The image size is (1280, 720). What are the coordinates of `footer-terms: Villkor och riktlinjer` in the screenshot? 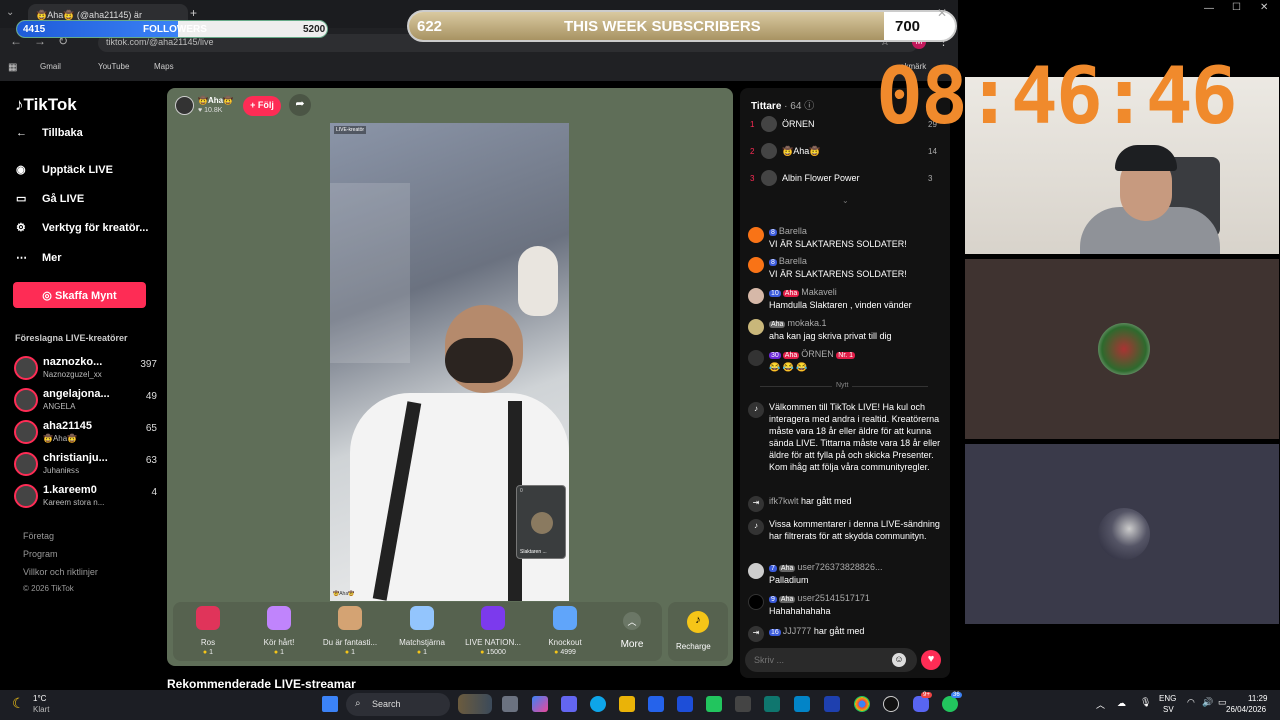 It's located at (60, 572).